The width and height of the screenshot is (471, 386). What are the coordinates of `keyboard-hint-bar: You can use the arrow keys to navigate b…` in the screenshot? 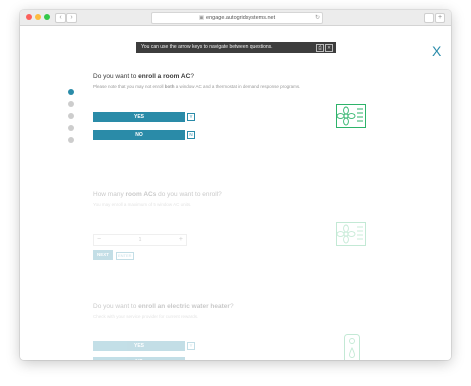 It's located at (236, 47).